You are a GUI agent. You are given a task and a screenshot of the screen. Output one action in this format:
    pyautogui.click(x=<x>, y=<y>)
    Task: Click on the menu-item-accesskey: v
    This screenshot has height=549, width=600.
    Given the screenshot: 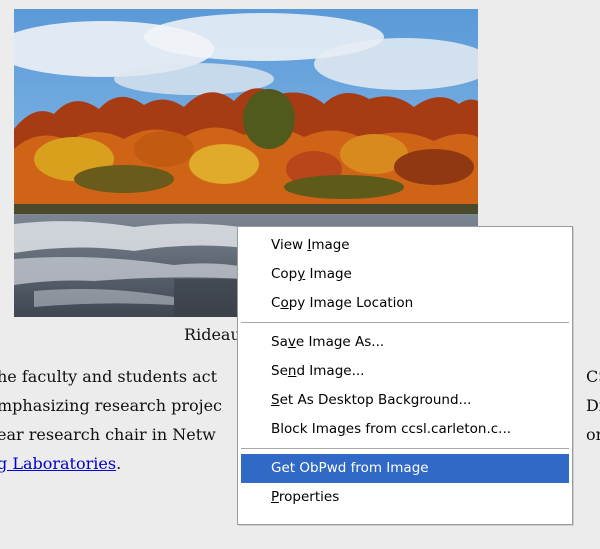 What is the action you would take?
    pyautogui.click(x=291, y=342)
    